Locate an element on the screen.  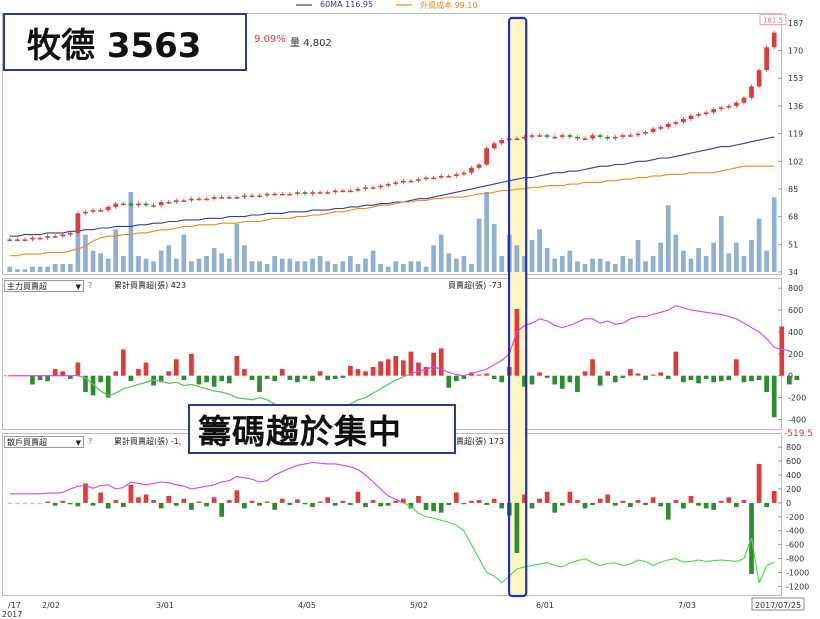
x-tick-label: /17 is located at coordinates (14, 605).